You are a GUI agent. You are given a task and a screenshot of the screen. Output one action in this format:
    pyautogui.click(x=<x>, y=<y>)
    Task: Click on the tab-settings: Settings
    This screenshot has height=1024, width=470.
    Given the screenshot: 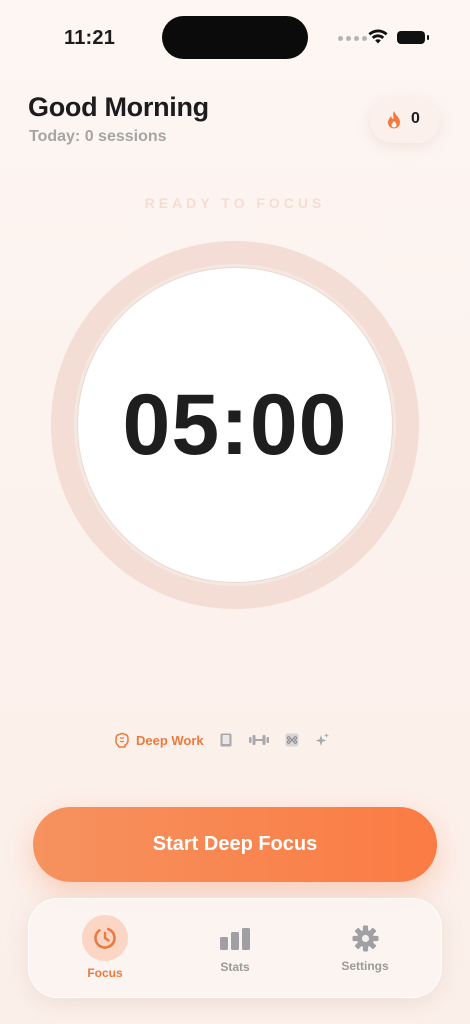 What is the action you would take?
    pyautogui.click(x=365, y=948)
    